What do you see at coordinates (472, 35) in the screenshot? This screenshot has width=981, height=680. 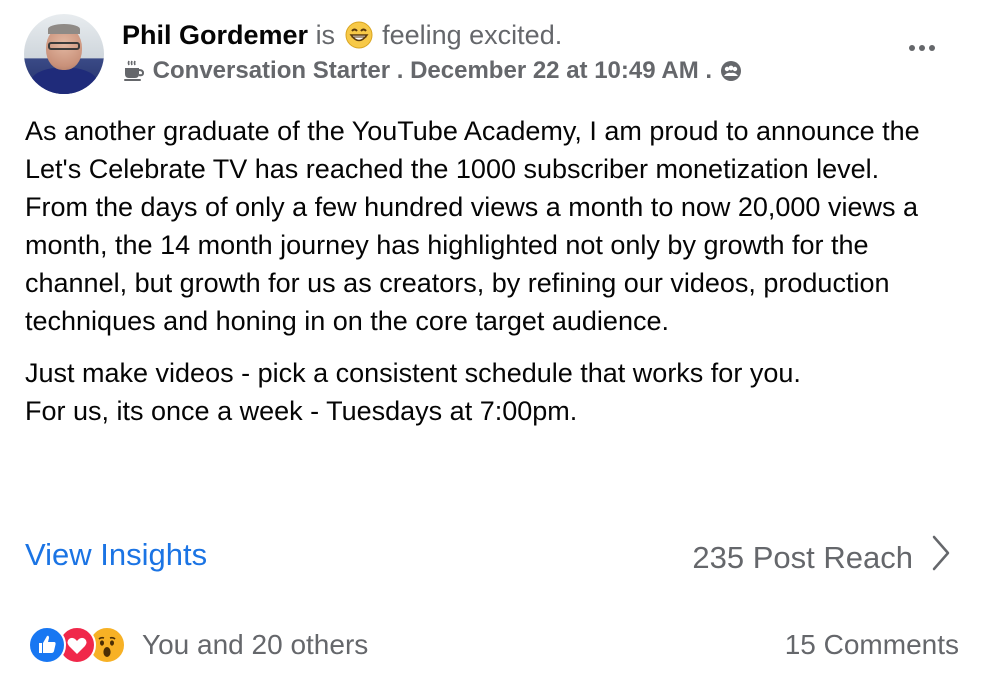 I see `feeling-text: feeling excited.` at bounding box center [472, 35].